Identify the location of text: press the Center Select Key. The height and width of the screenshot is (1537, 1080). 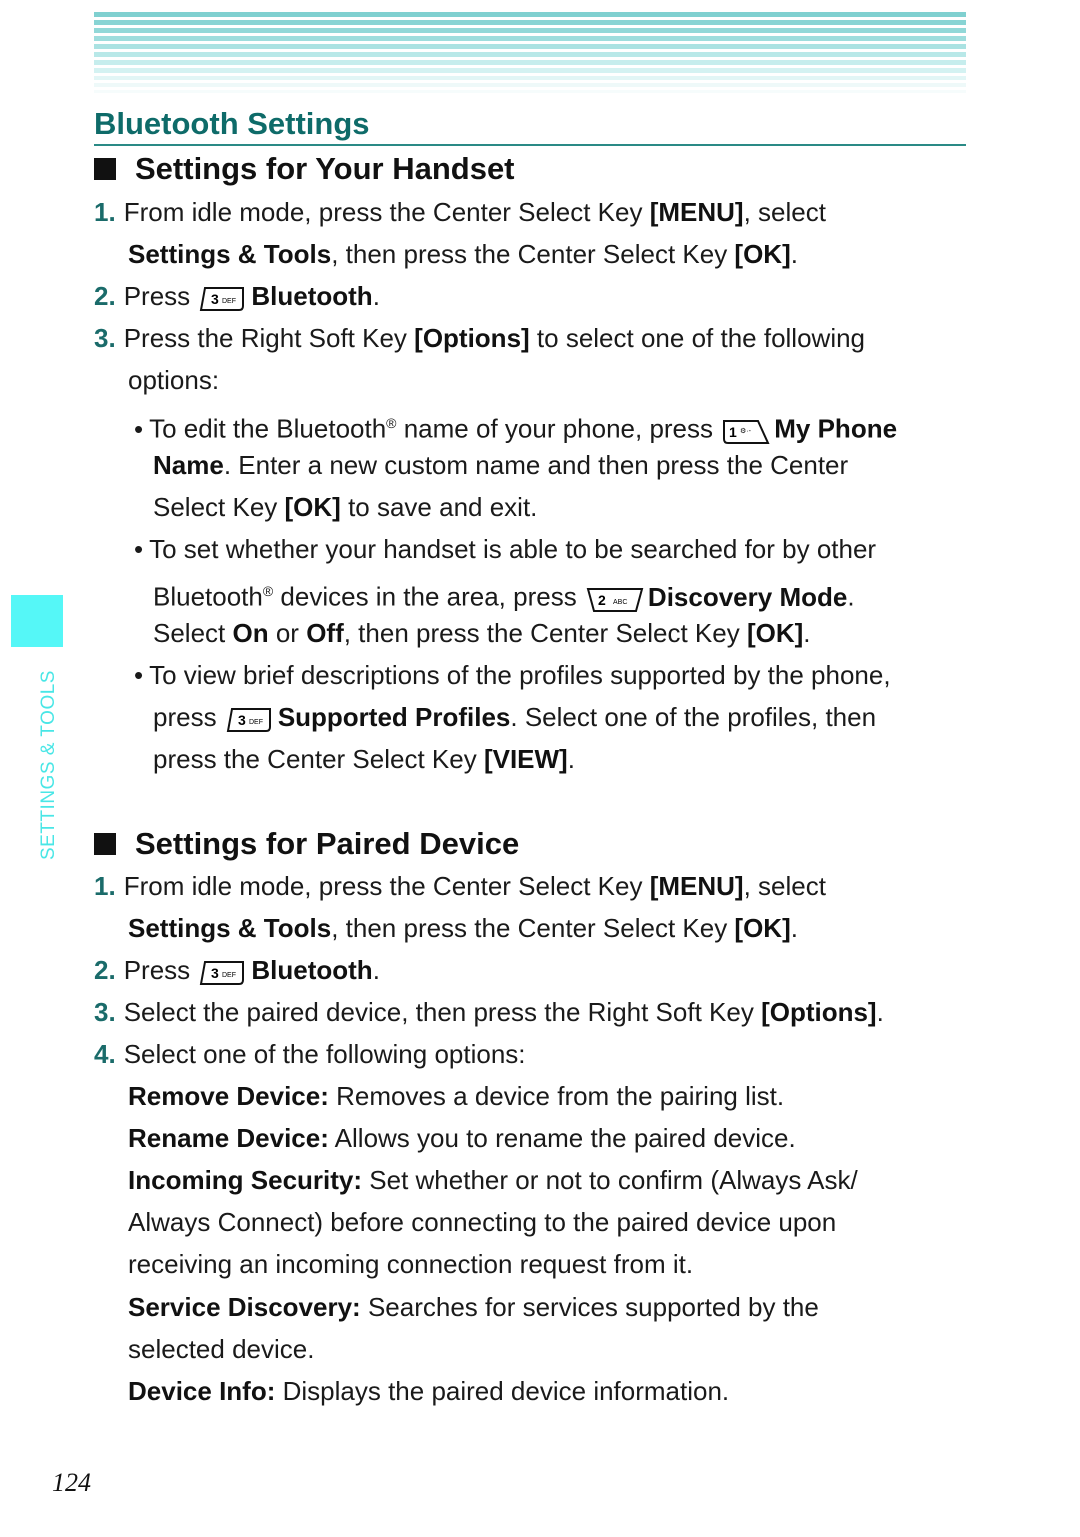
(318, 759).